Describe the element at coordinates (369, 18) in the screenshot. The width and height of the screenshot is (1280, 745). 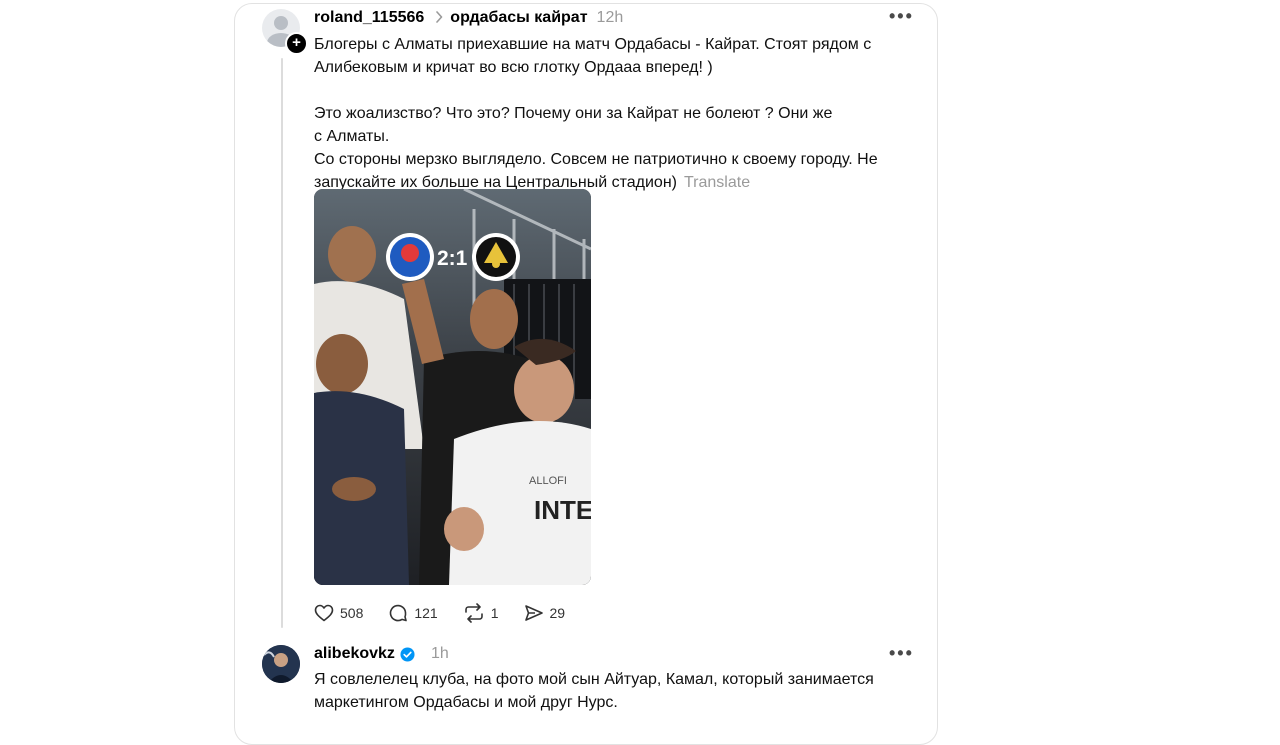
I see `post-username: roland_115566` at that location.